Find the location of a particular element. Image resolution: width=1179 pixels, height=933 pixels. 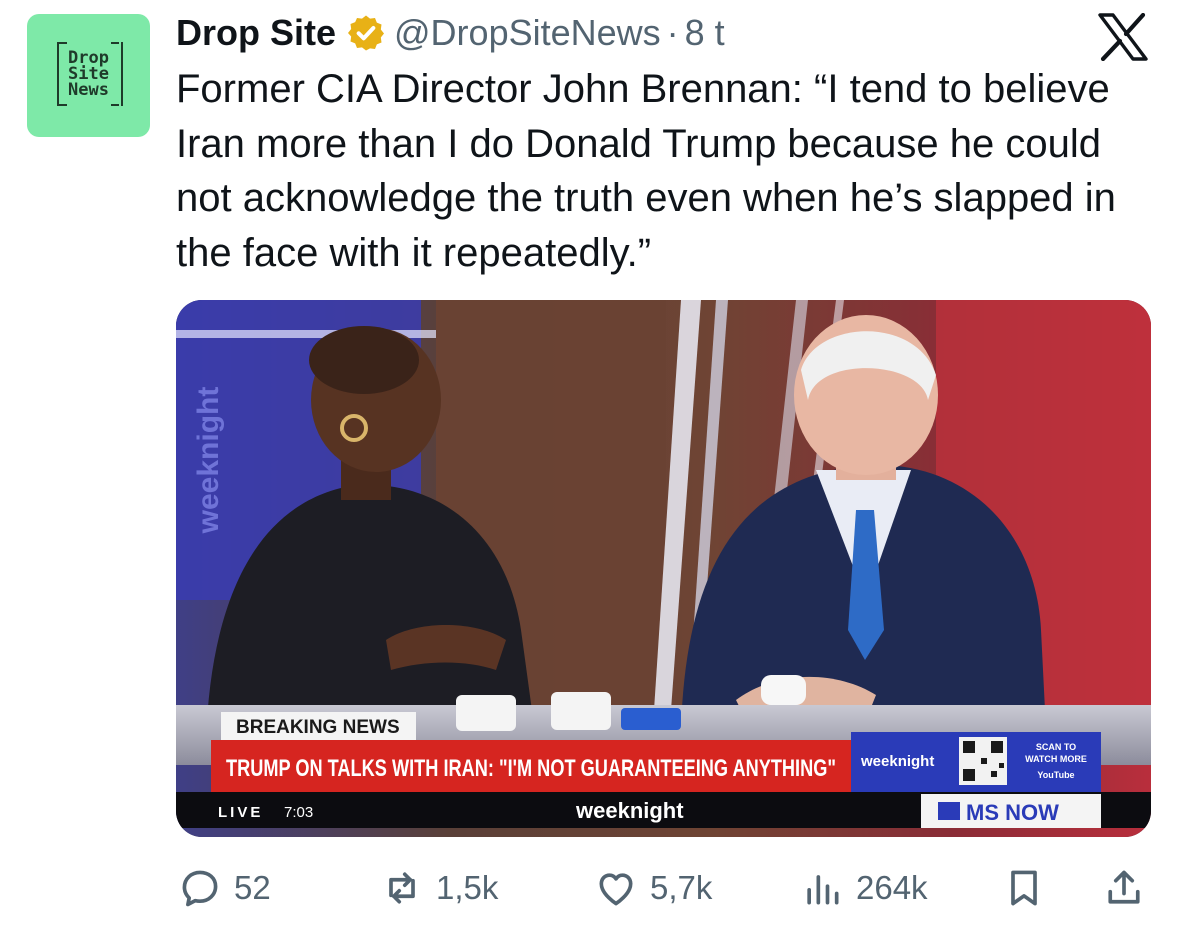

studio-side-logo: weeknight is located at coordinates (208, 461).